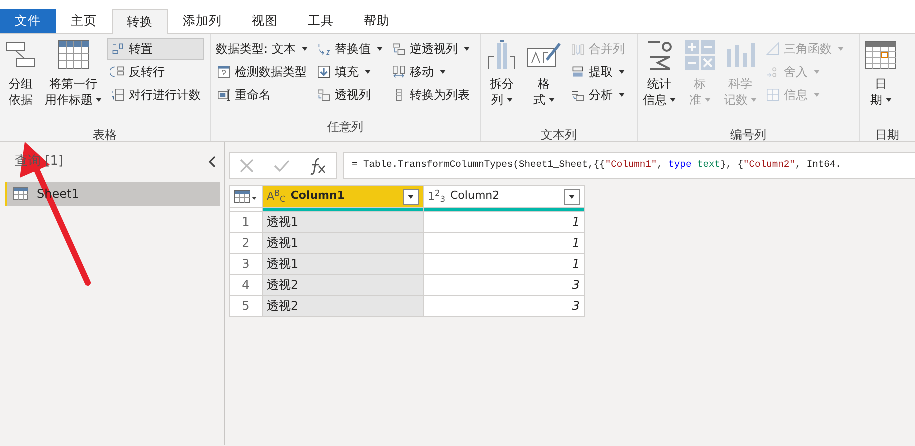  What do you see at coordinates (343, 197) in the screenshot?
I see `column-header: A$^{B}$$_{C}$ Column1` at bounding box center [343, 197].